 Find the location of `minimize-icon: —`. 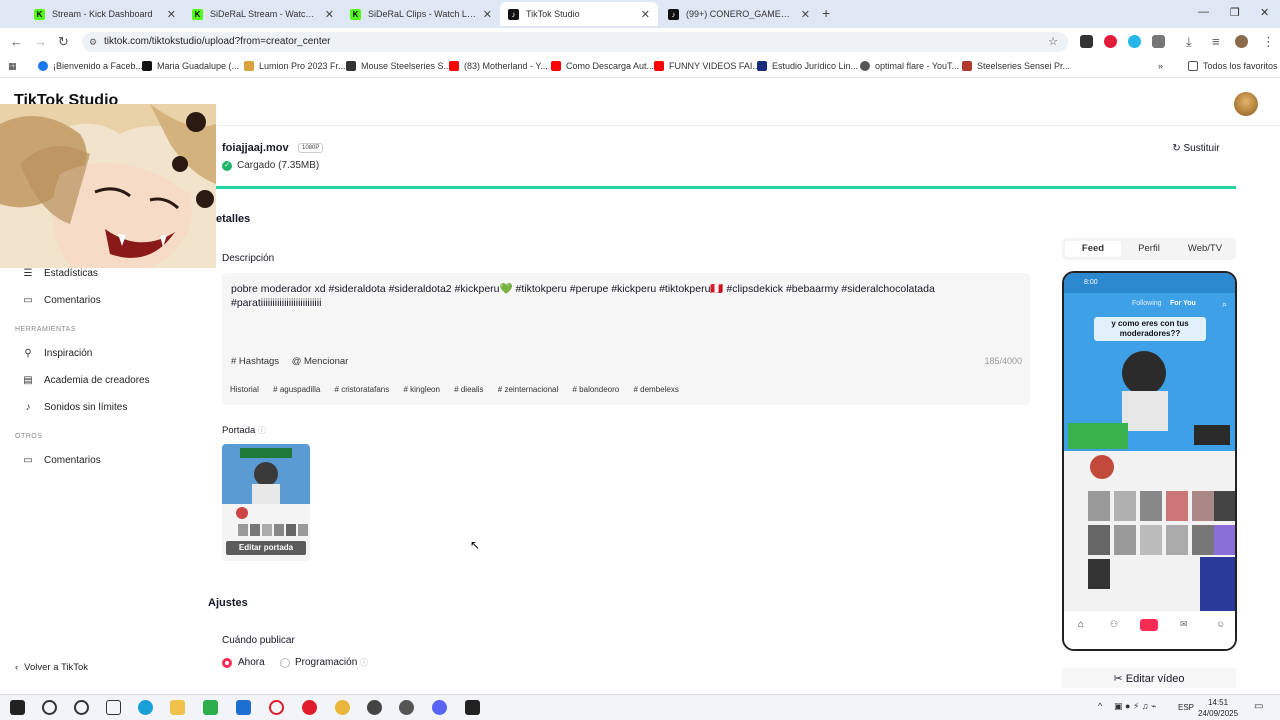

minimize-icon: — is located at coordinates (1203, 12).